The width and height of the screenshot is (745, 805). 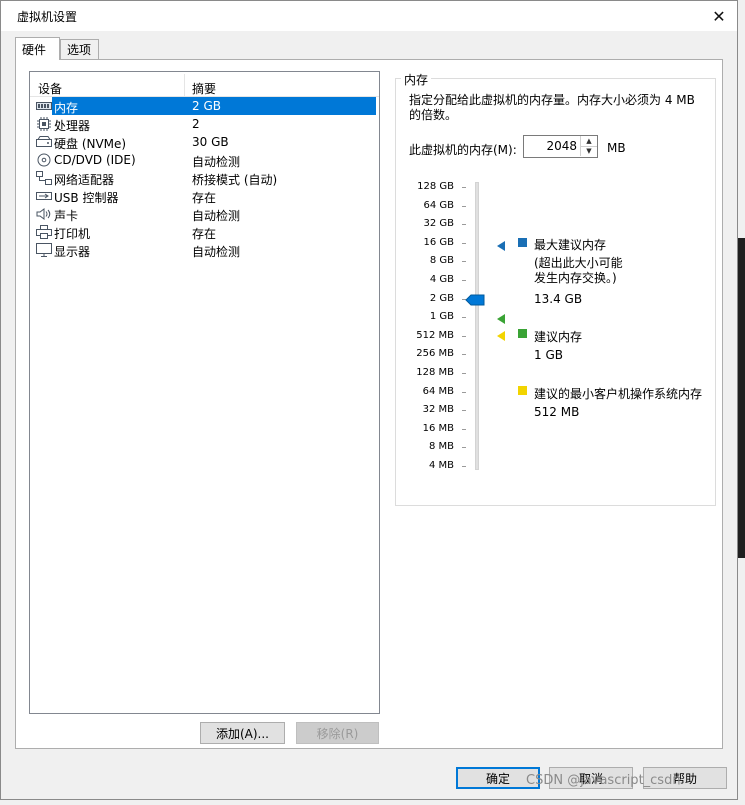 What do you see at coordinates (90, 144) in the screenshot?
I see `device-name: 硬盘 (NVMe)` at bounding box center [90, 144].